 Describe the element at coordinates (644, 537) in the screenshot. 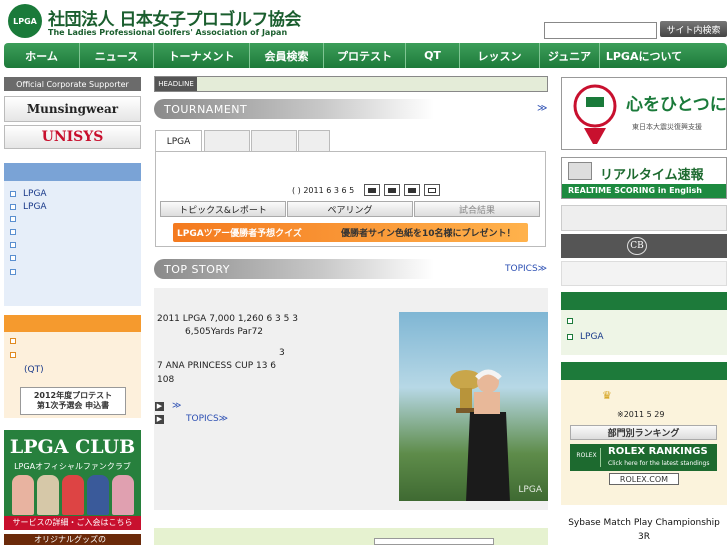

I see `sybase-round: 3R` at that location.